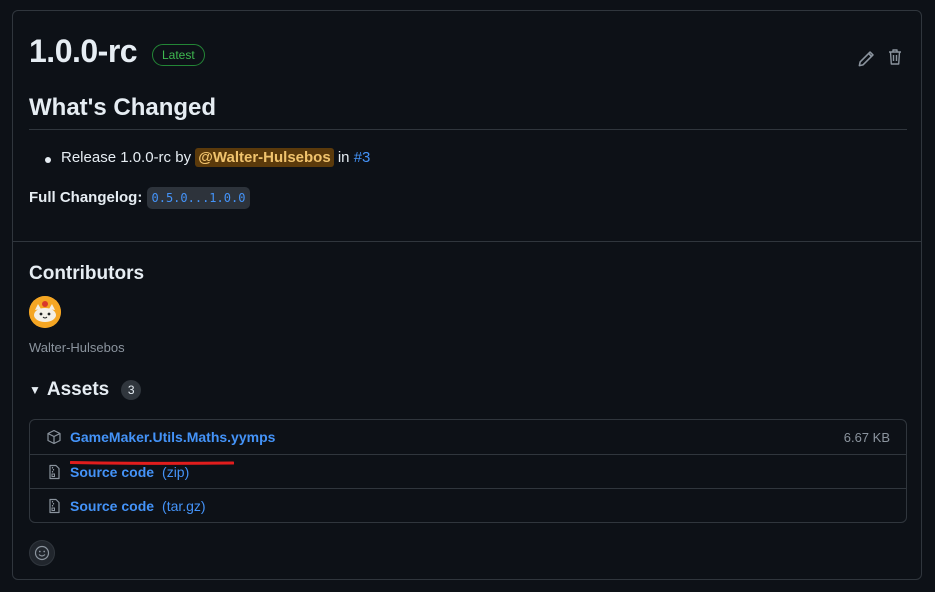 The width and height of the screenshot is (935, 592). What do you see at coordinates (467, 241) in the screenshot?
I see `section-divider` at bounding box center [467, 241].